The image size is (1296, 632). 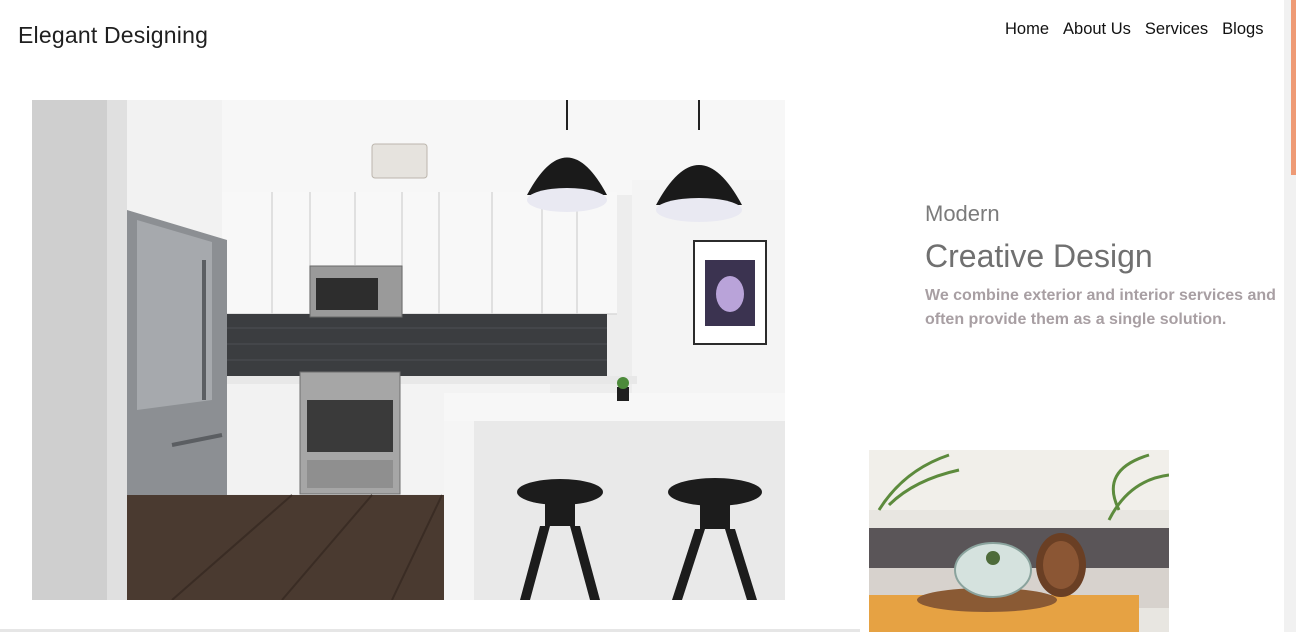 I want to click on hero-headline: Creative Design, so click(x=1039, y=256).